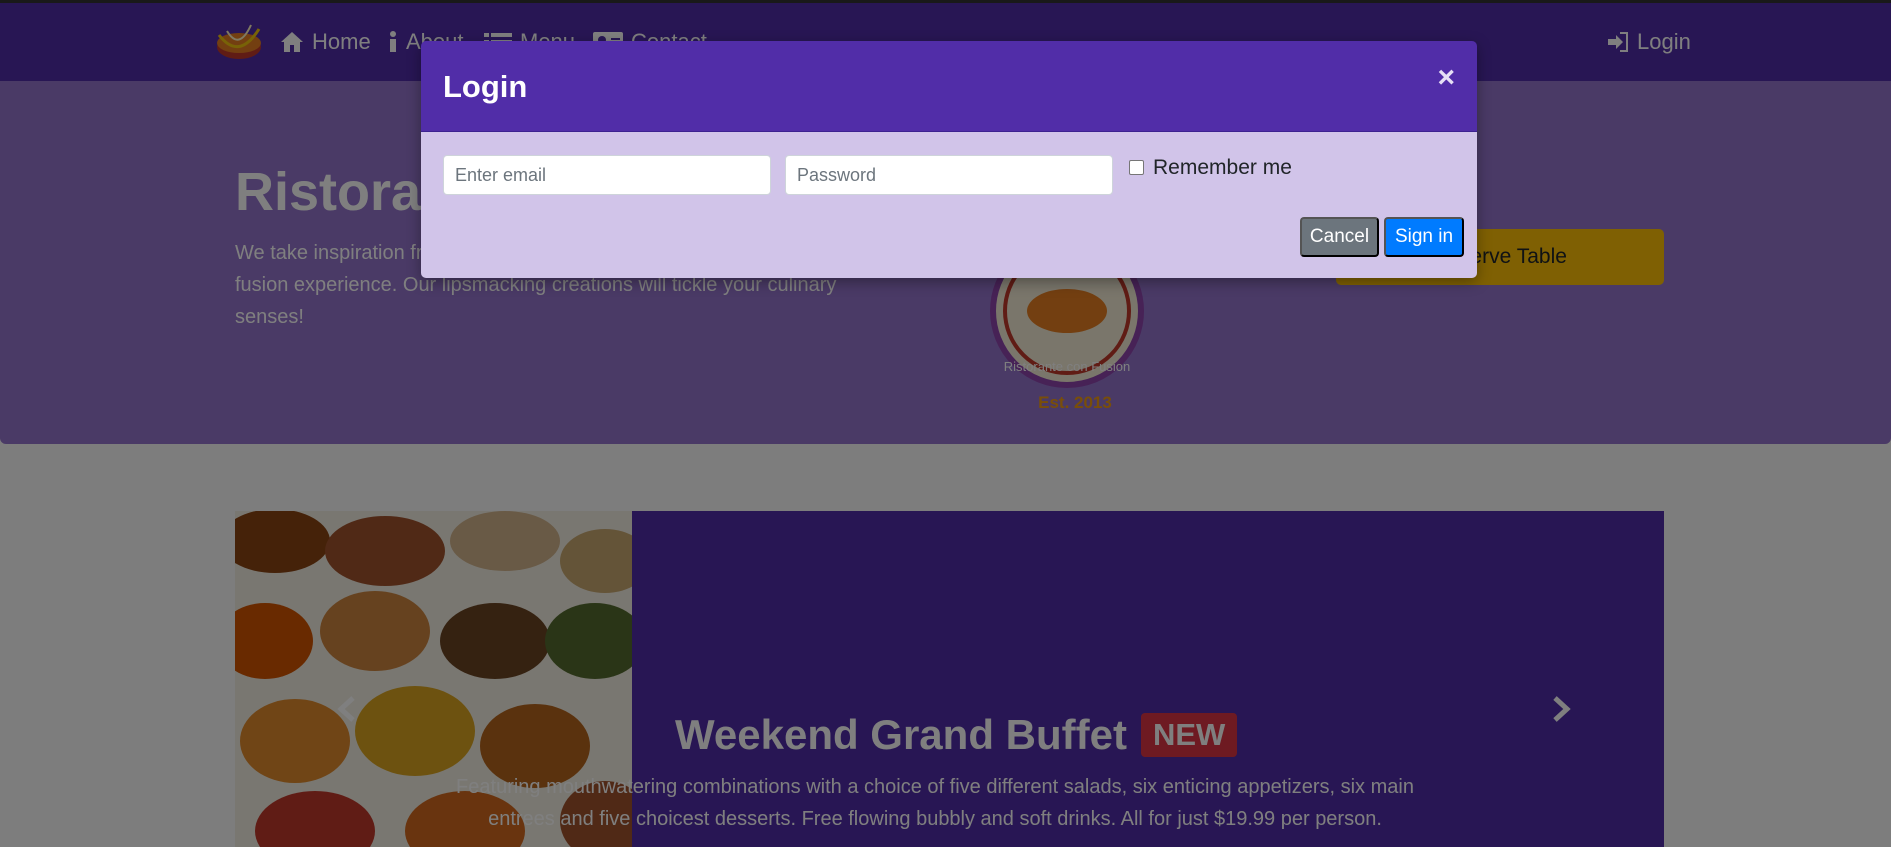 Image resolution: width=1891 pixels, height=847 pixels. Describe the element at coordinates (1339, 237) in the screenshot. I see `cancel-button: Cancel` at that location.